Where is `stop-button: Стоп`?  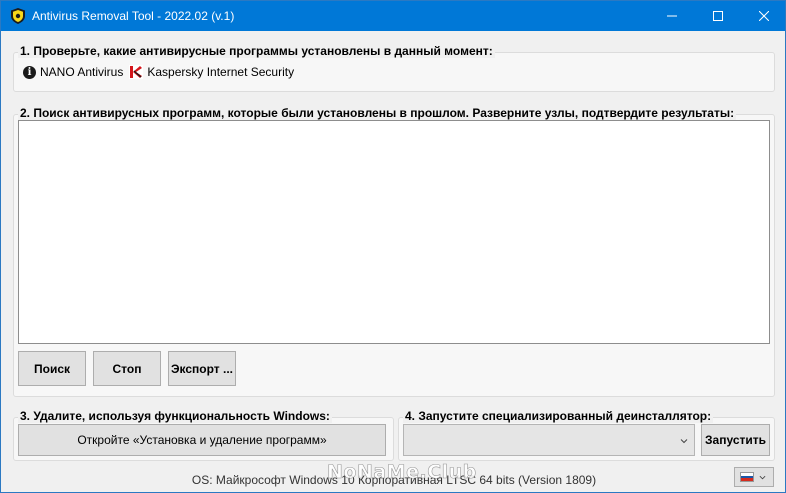
stop-button: Стоп is located at coordinates (127, 368).